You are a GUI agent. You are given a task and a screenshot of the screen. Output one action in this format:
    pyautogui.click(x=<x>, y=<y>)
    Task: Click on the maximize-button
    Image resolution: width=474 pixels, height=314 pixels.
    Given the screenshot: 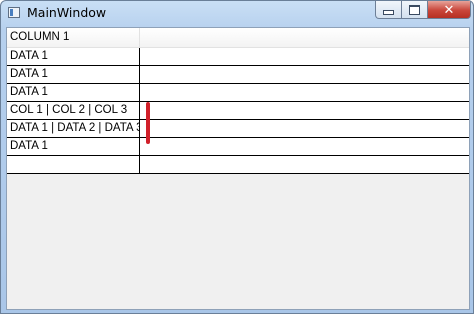 What is the action you would take?
    pyautogui.click(x=415, y=10)
    